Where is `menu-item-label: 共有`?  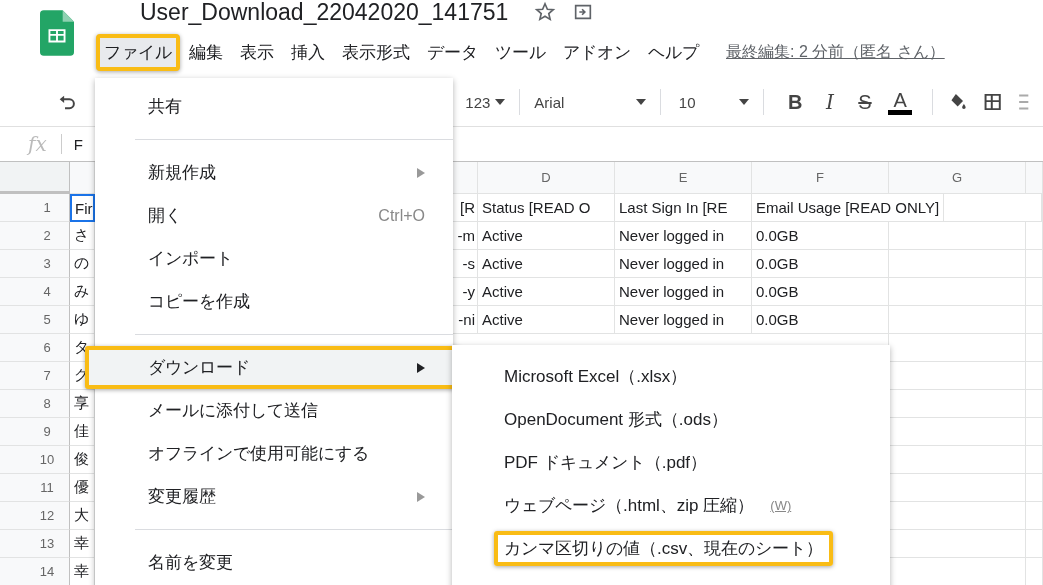 menu-item-label: 共有 is located at coordinates (165, 107).